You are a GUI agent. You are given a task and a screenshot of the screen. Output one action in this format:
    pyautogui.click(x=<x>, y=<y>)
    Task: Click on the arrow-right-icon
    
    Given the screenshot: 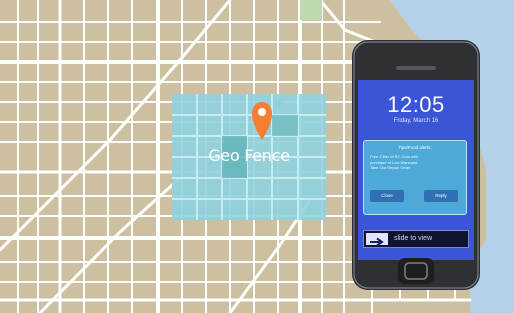 What is the action you would take?
    pyautogui.click(x=377, y=240)
    